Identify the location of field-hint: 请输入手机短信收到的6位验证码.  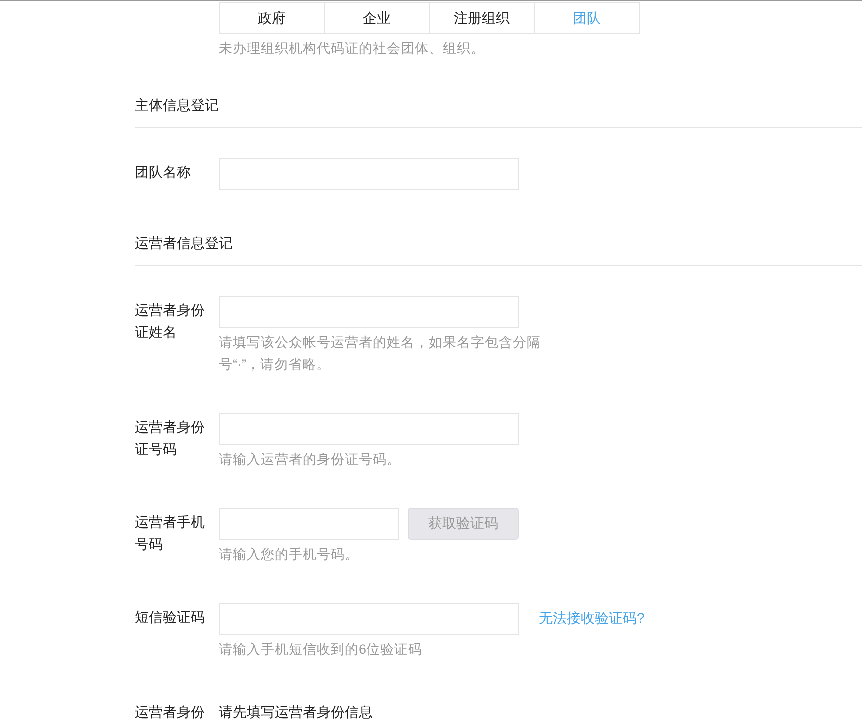
(321, 650).